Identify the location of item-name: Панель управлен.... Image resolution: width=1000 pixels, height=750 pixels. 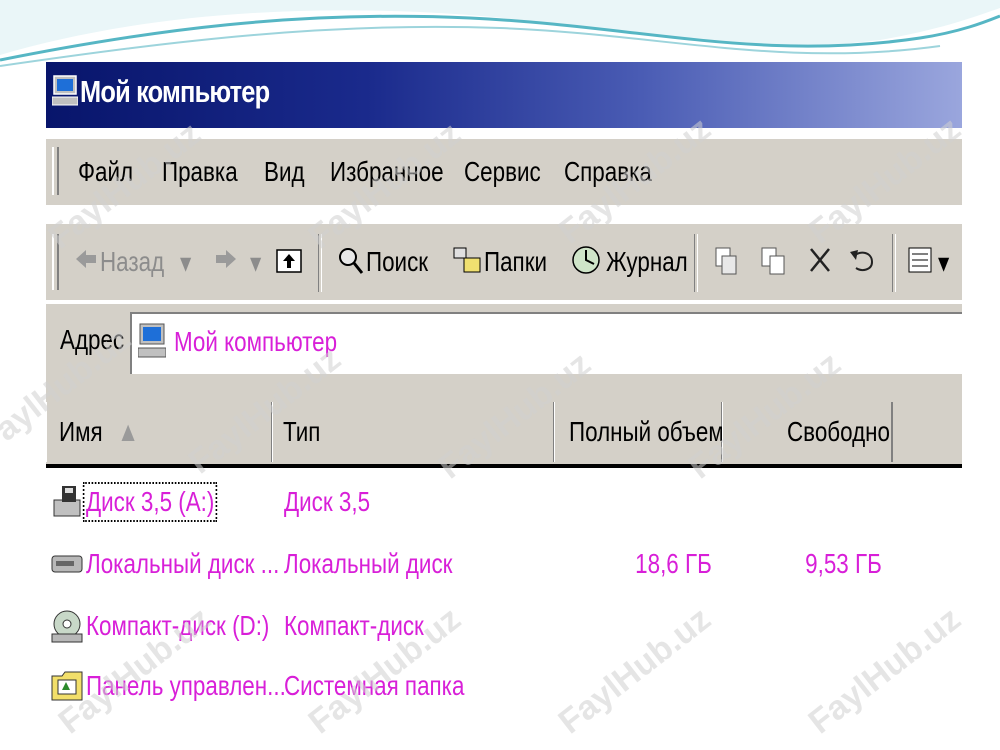
(186, 685).